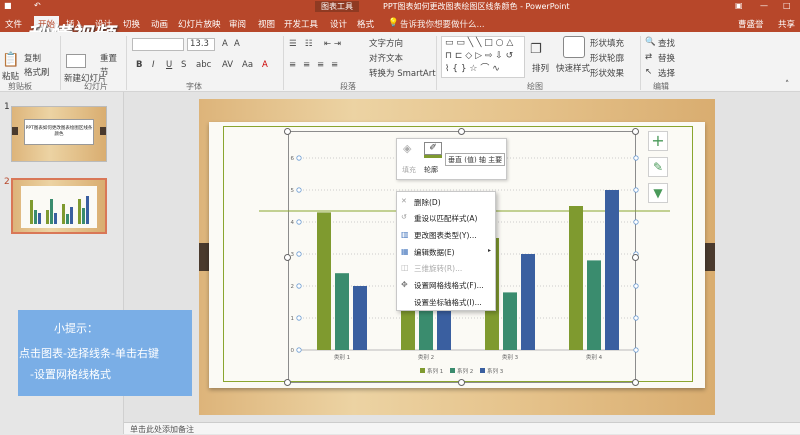 The height and width of the screenshot is (435, 800). I want to click on chart-filter-icon: ▼, so click(658, 193).